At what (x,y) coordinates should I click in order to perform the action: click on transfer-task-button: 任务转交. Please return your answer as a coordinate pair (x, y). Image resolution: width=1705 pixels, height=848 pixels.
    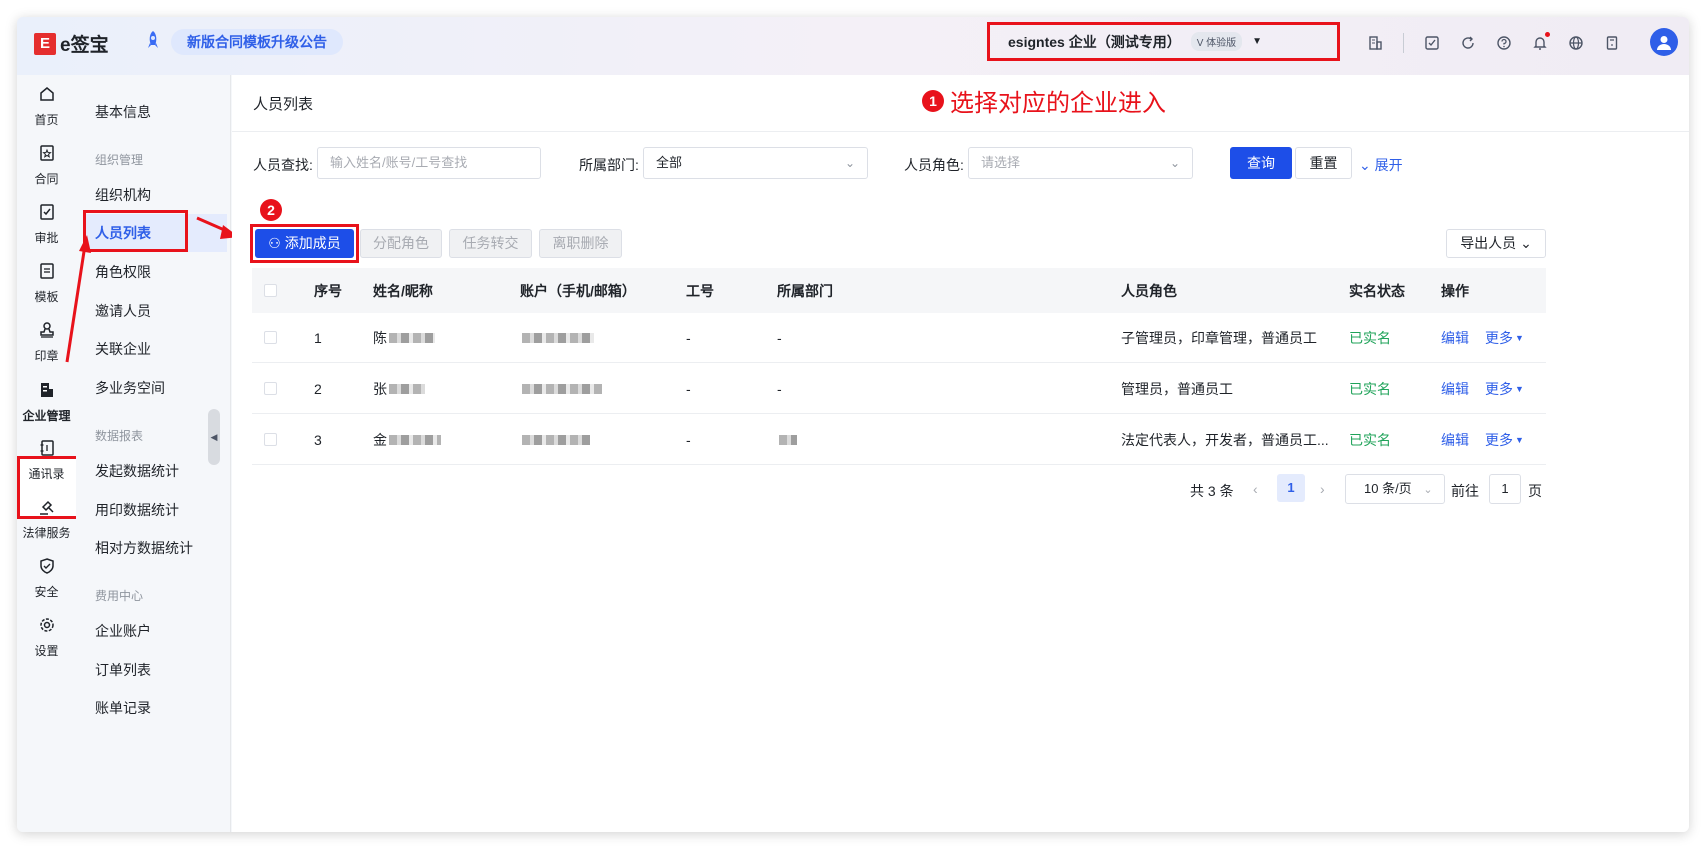
    Looking at the image, I should click on (490, 243).